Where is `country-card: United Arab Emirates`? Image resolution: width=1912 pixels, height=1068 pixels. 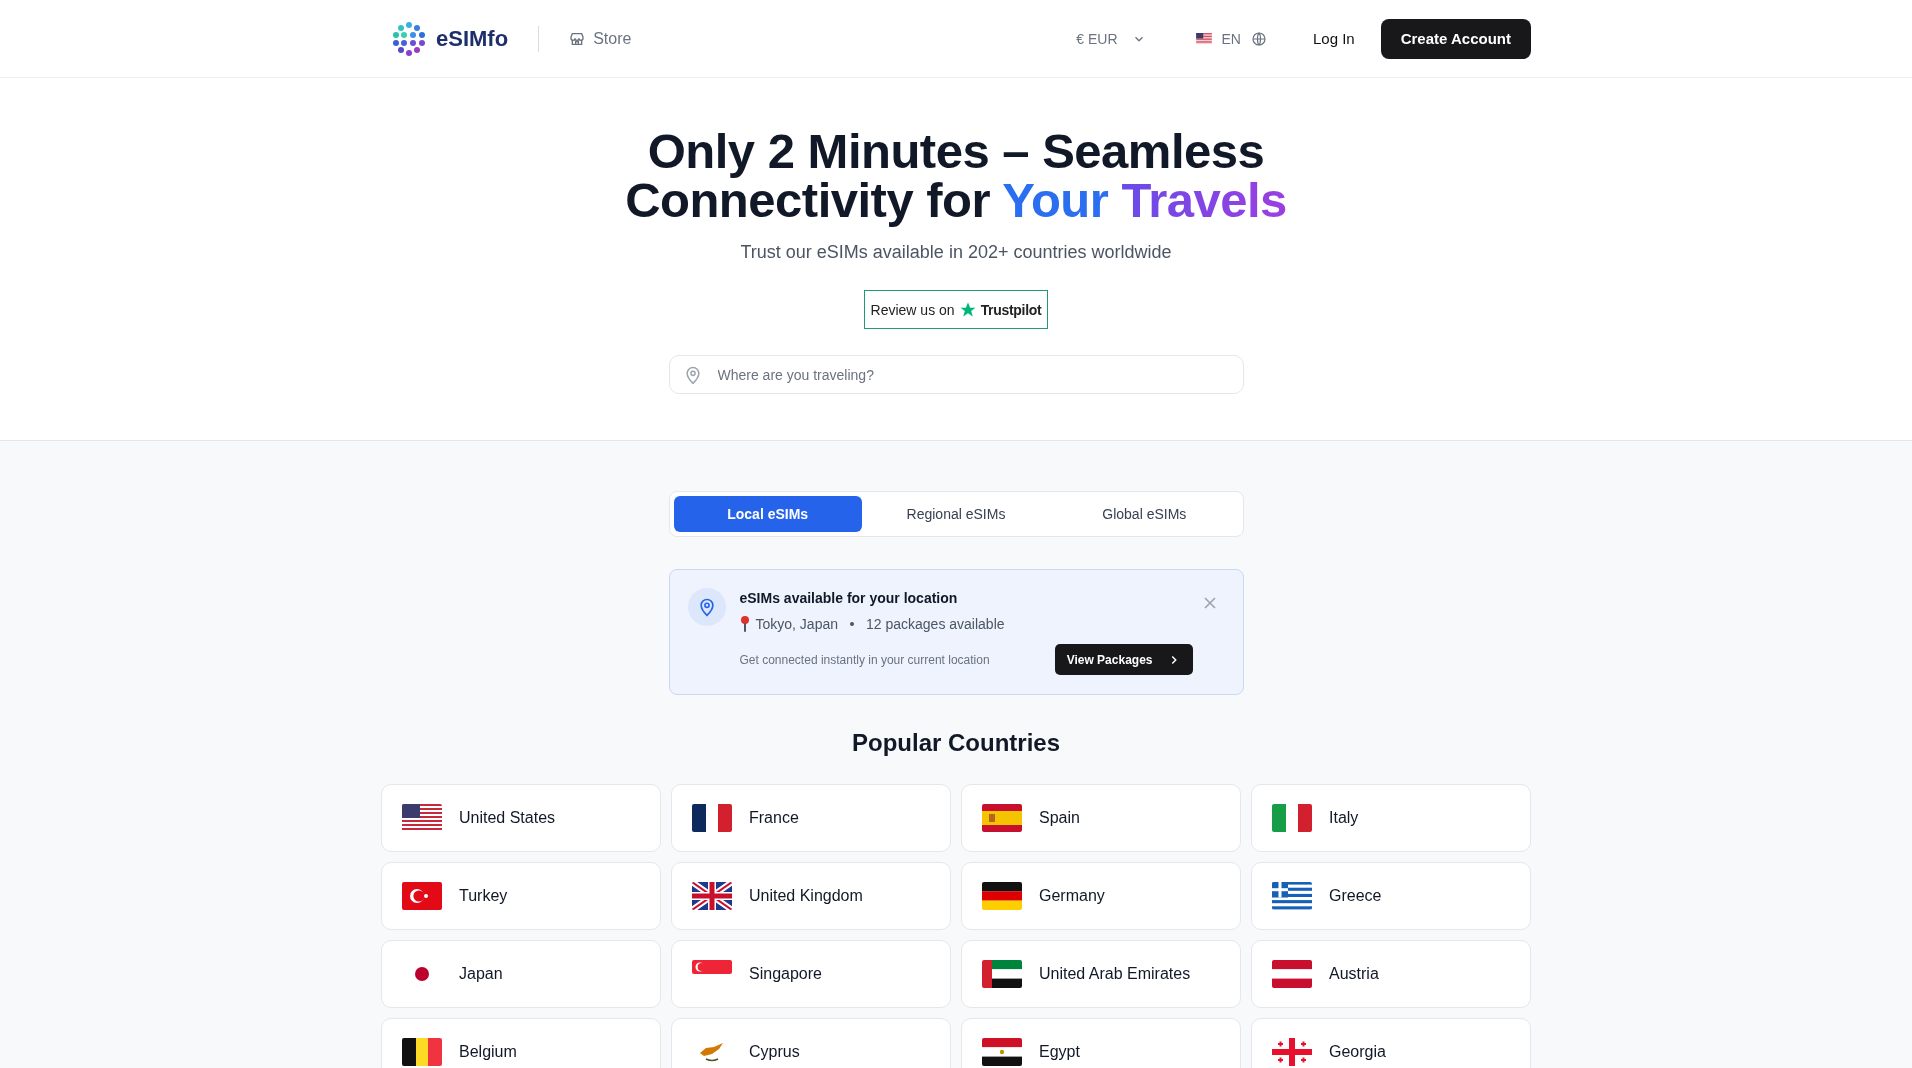 country-card: United Arab Emirates is located at coordinates (1101, 974).